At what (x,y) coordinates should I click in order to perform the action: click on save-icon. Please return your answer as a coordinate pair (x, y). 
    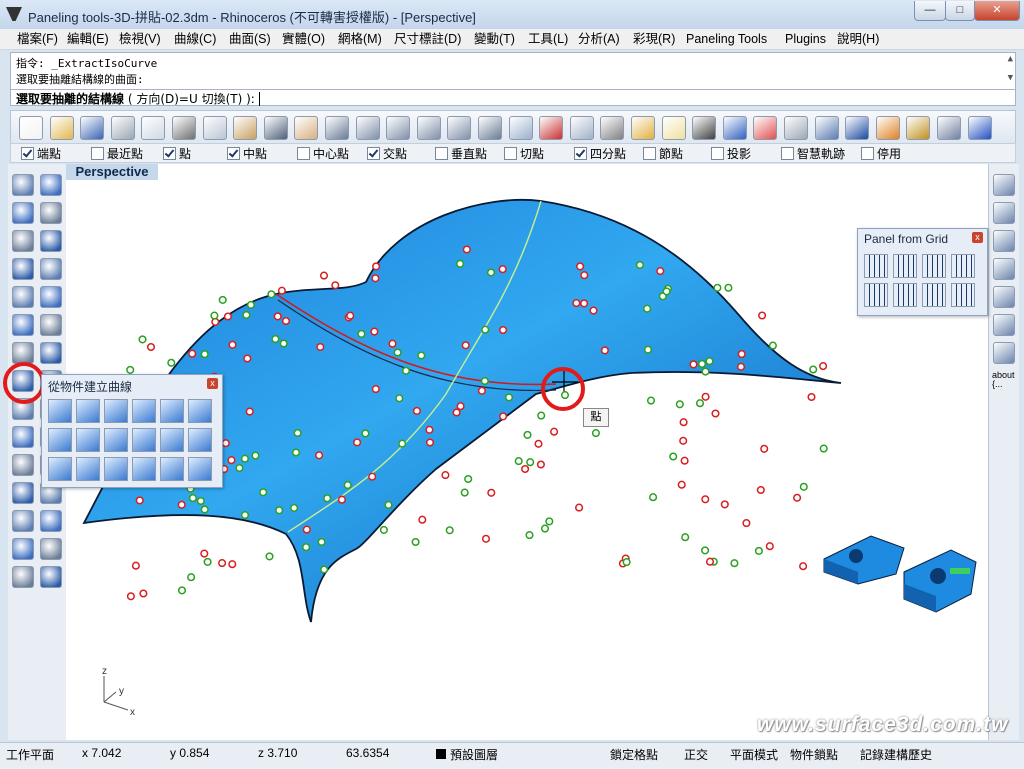
    Looking at the image, I should click on (92, 128).